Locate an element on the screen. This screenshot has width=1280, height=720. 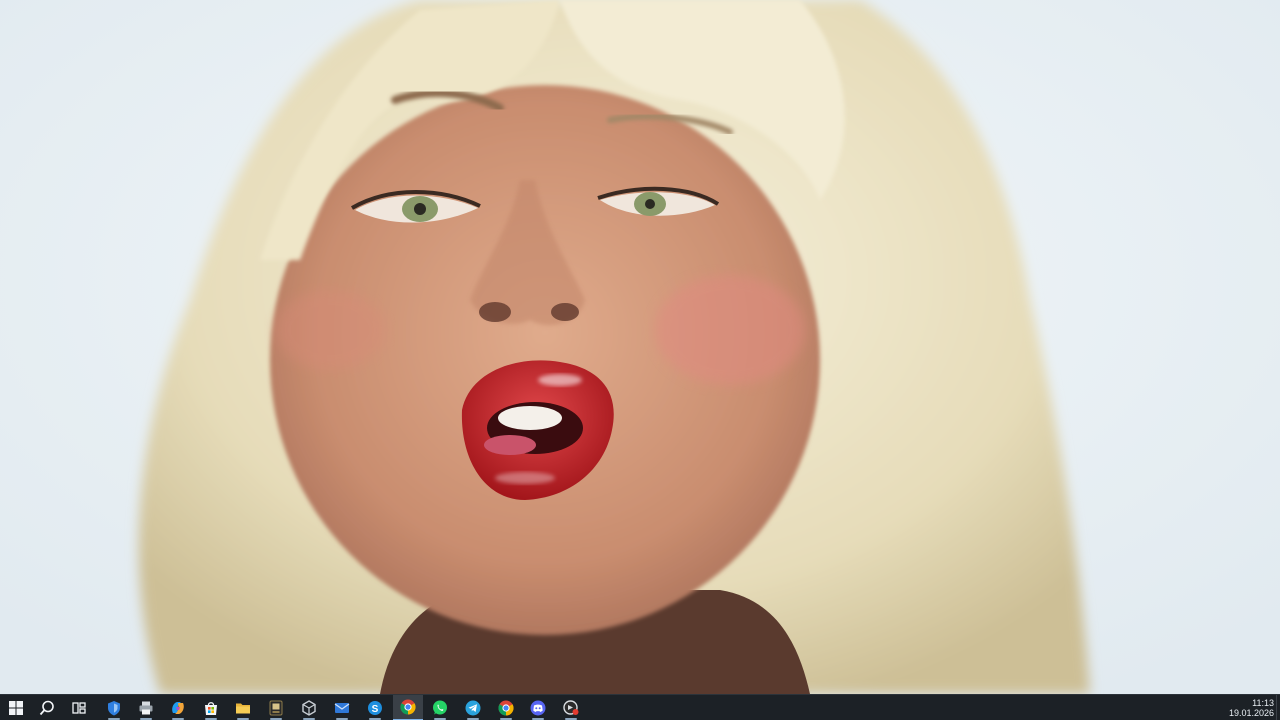
windows-logo-icon is located at coordinates (16, 708).